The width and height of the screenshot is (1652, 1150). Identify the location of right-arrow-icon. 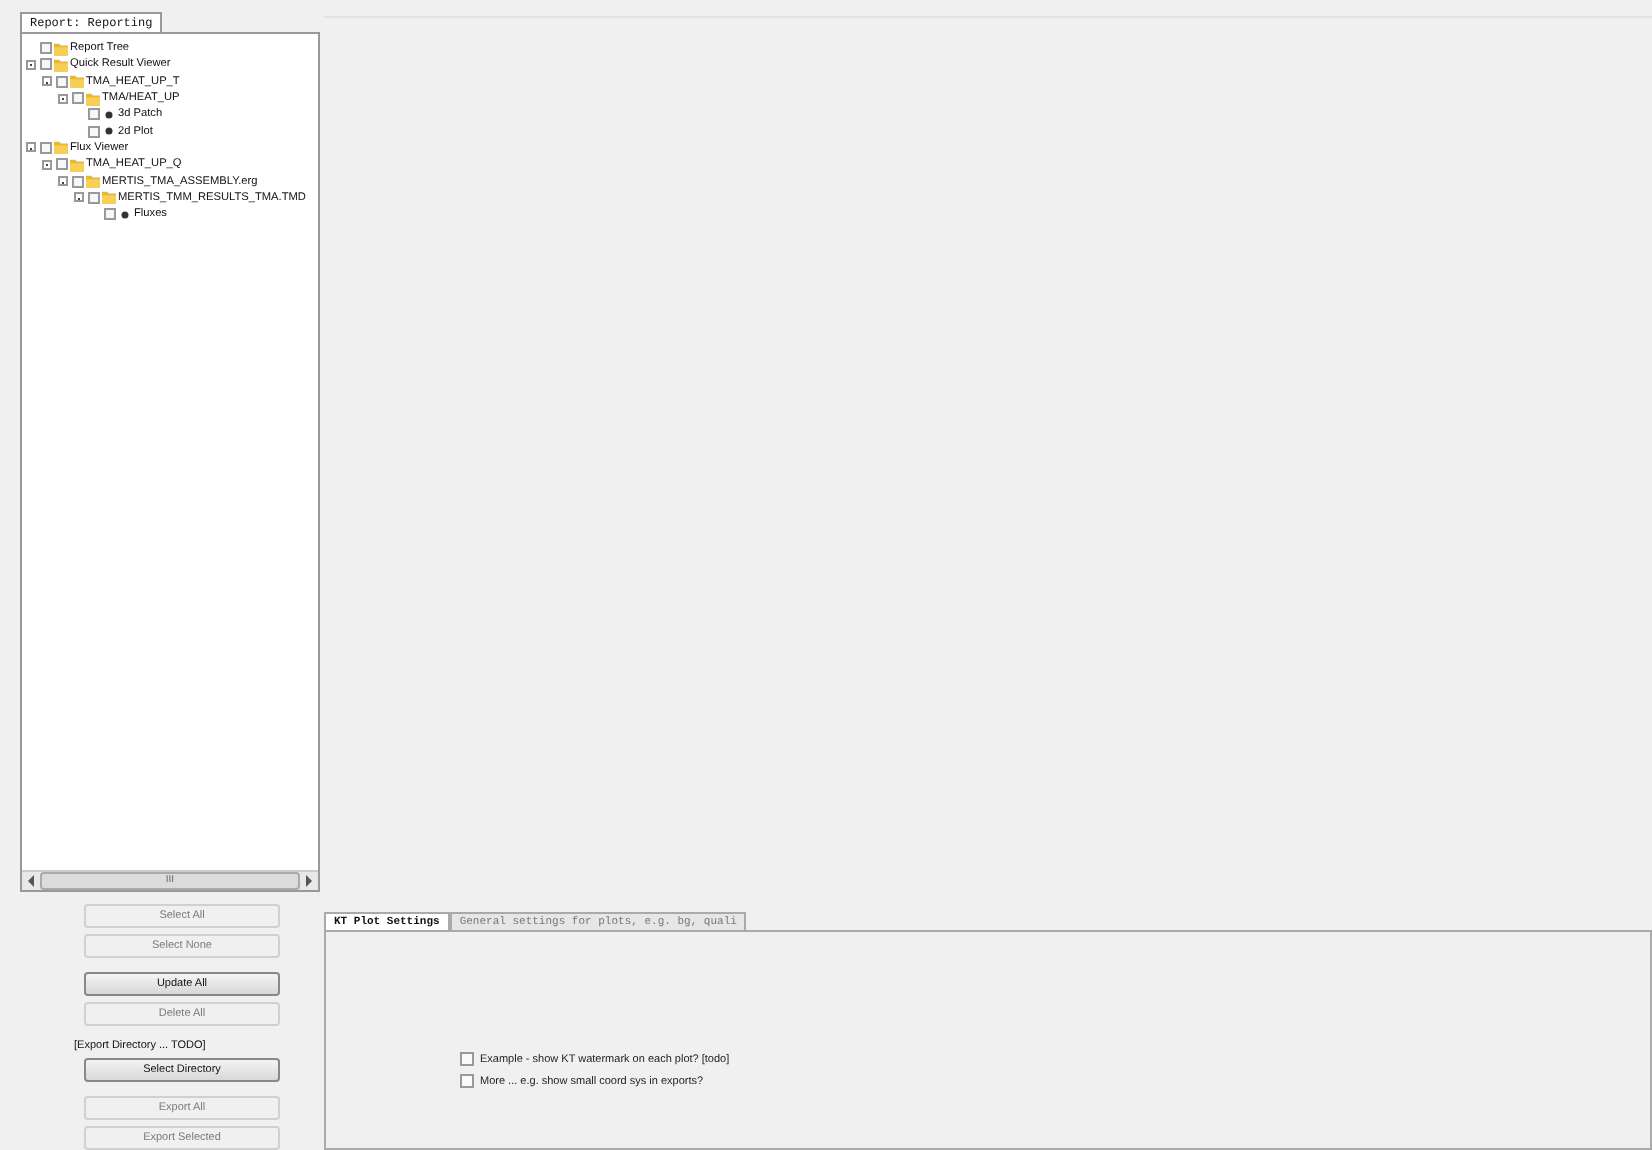
(309, 881).